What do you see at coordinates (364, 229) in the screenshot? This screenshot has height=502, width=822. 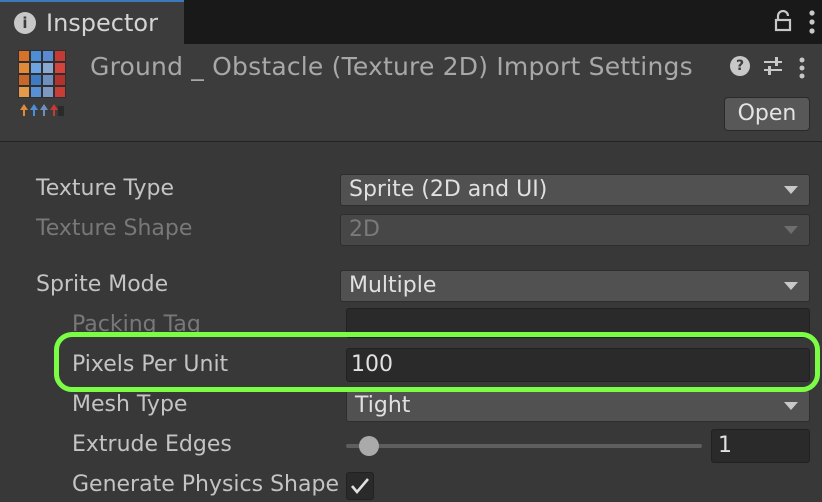 I see `texture-shape-value: 2D` at bounding box center [364, 229].